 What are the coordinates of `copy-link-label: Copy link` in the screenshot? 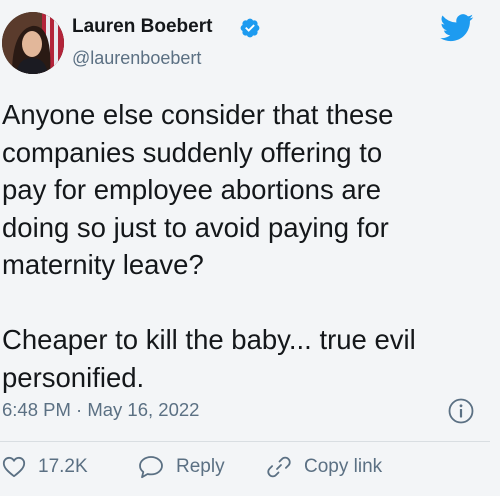 It's located at (343, 466).